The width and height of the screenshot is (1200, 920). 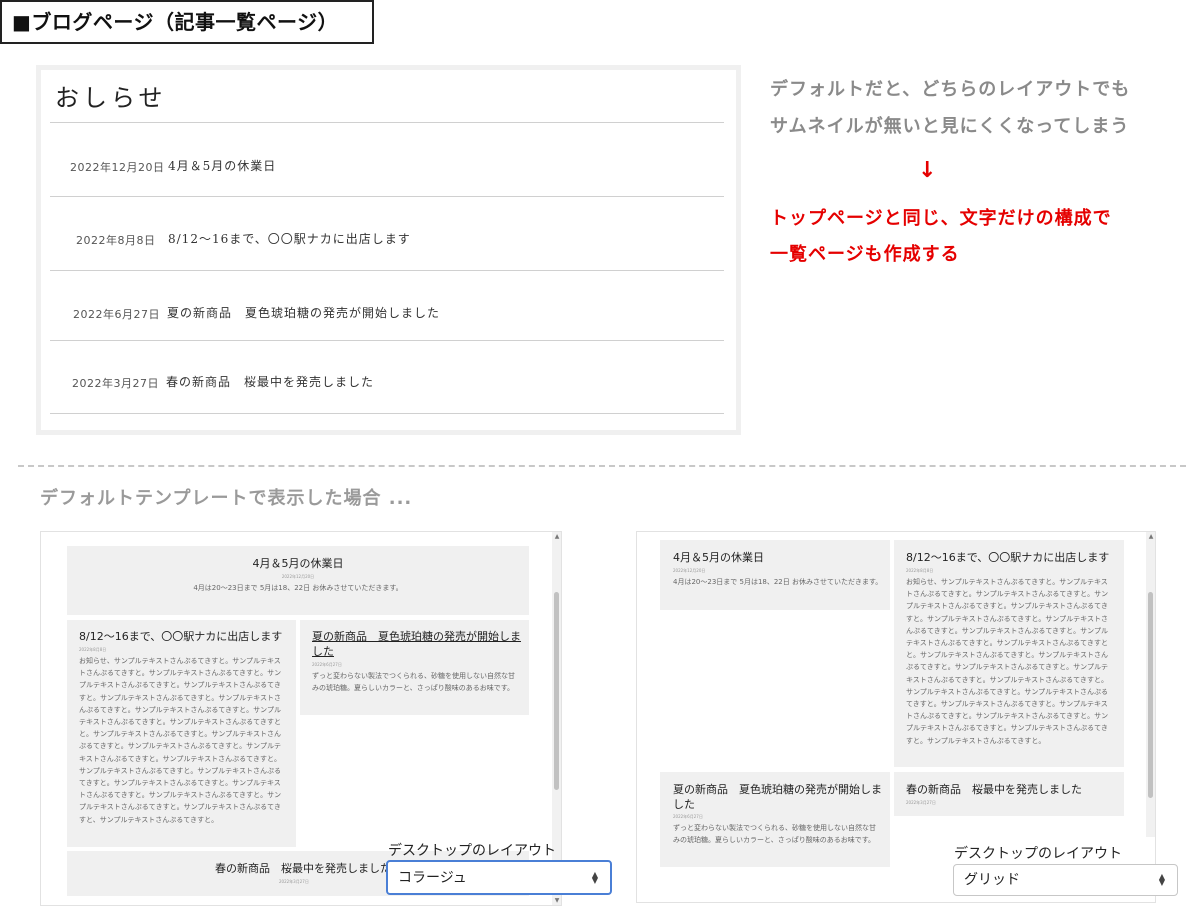 I want to click on post-date: 2022年6月27日, so click(x=116, y=314).